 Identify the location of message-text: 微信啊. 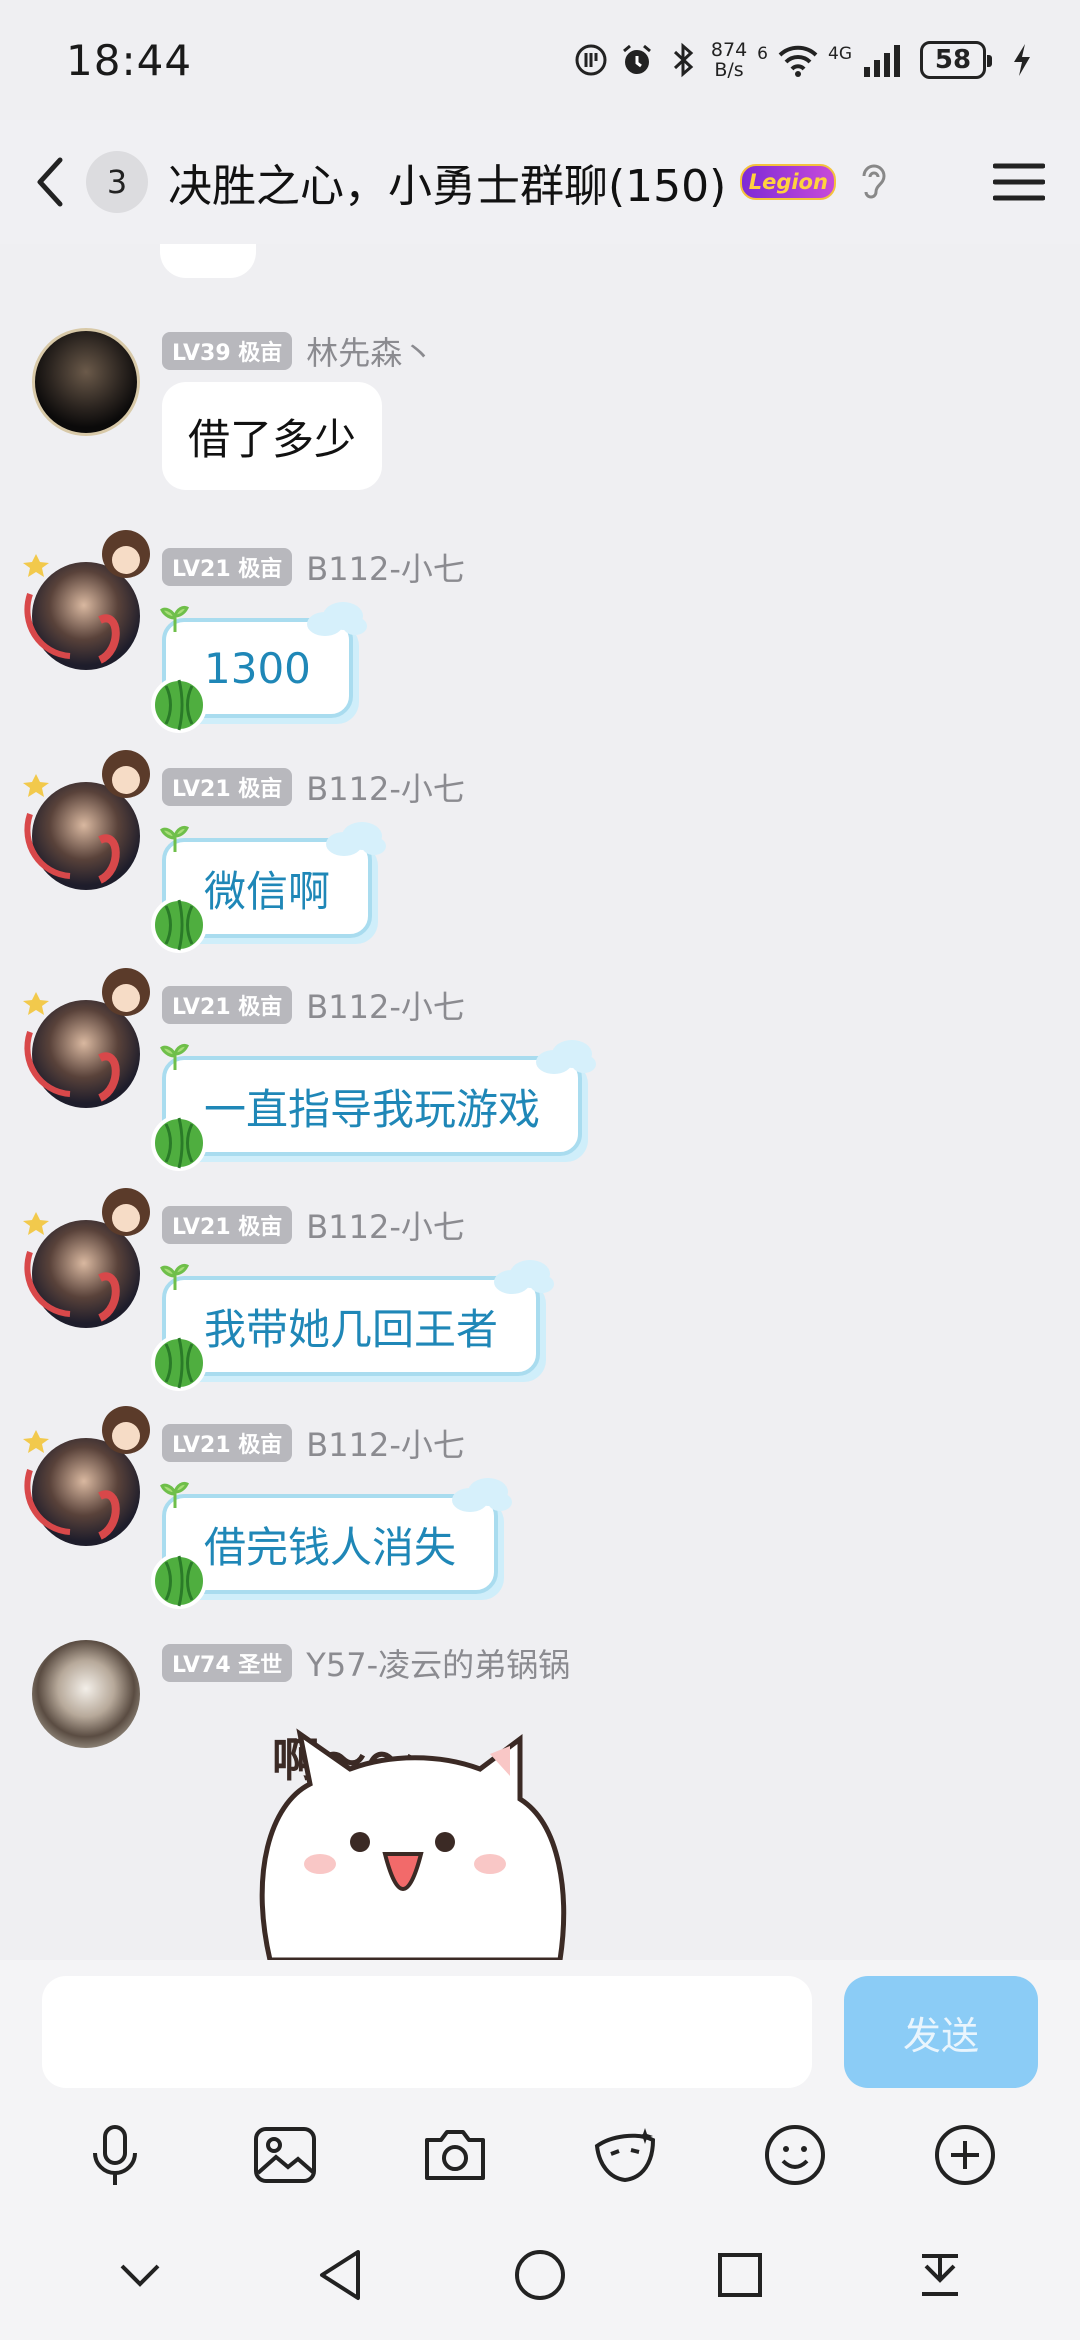
(267, 891).